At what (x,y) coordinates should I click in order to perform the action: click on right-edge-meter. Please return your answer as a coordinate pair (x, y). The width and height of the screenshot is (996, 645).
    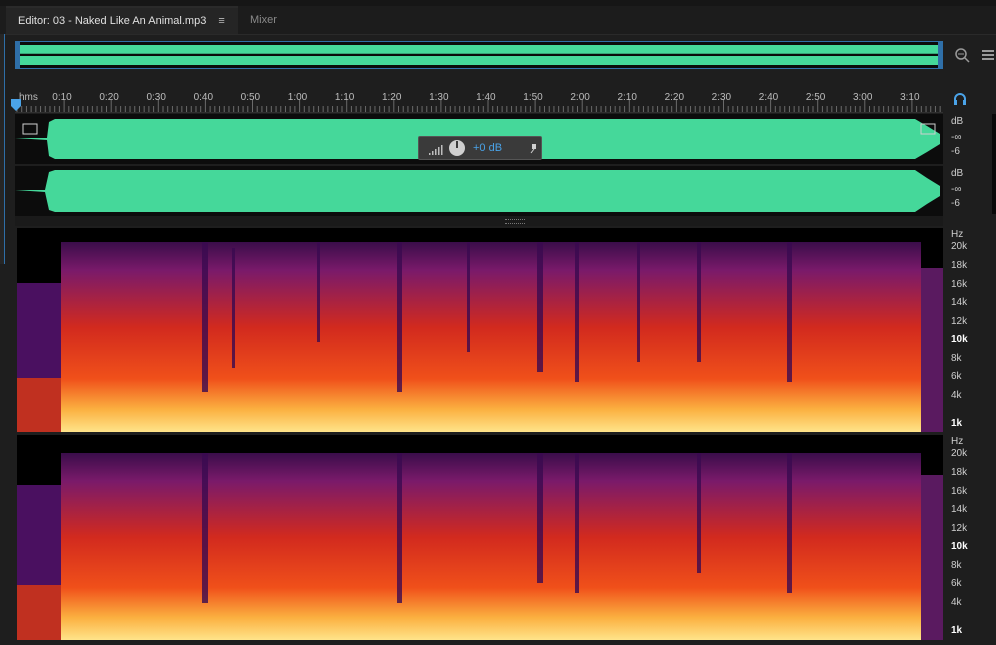
    Looking at the image, I should click on (994, 164).